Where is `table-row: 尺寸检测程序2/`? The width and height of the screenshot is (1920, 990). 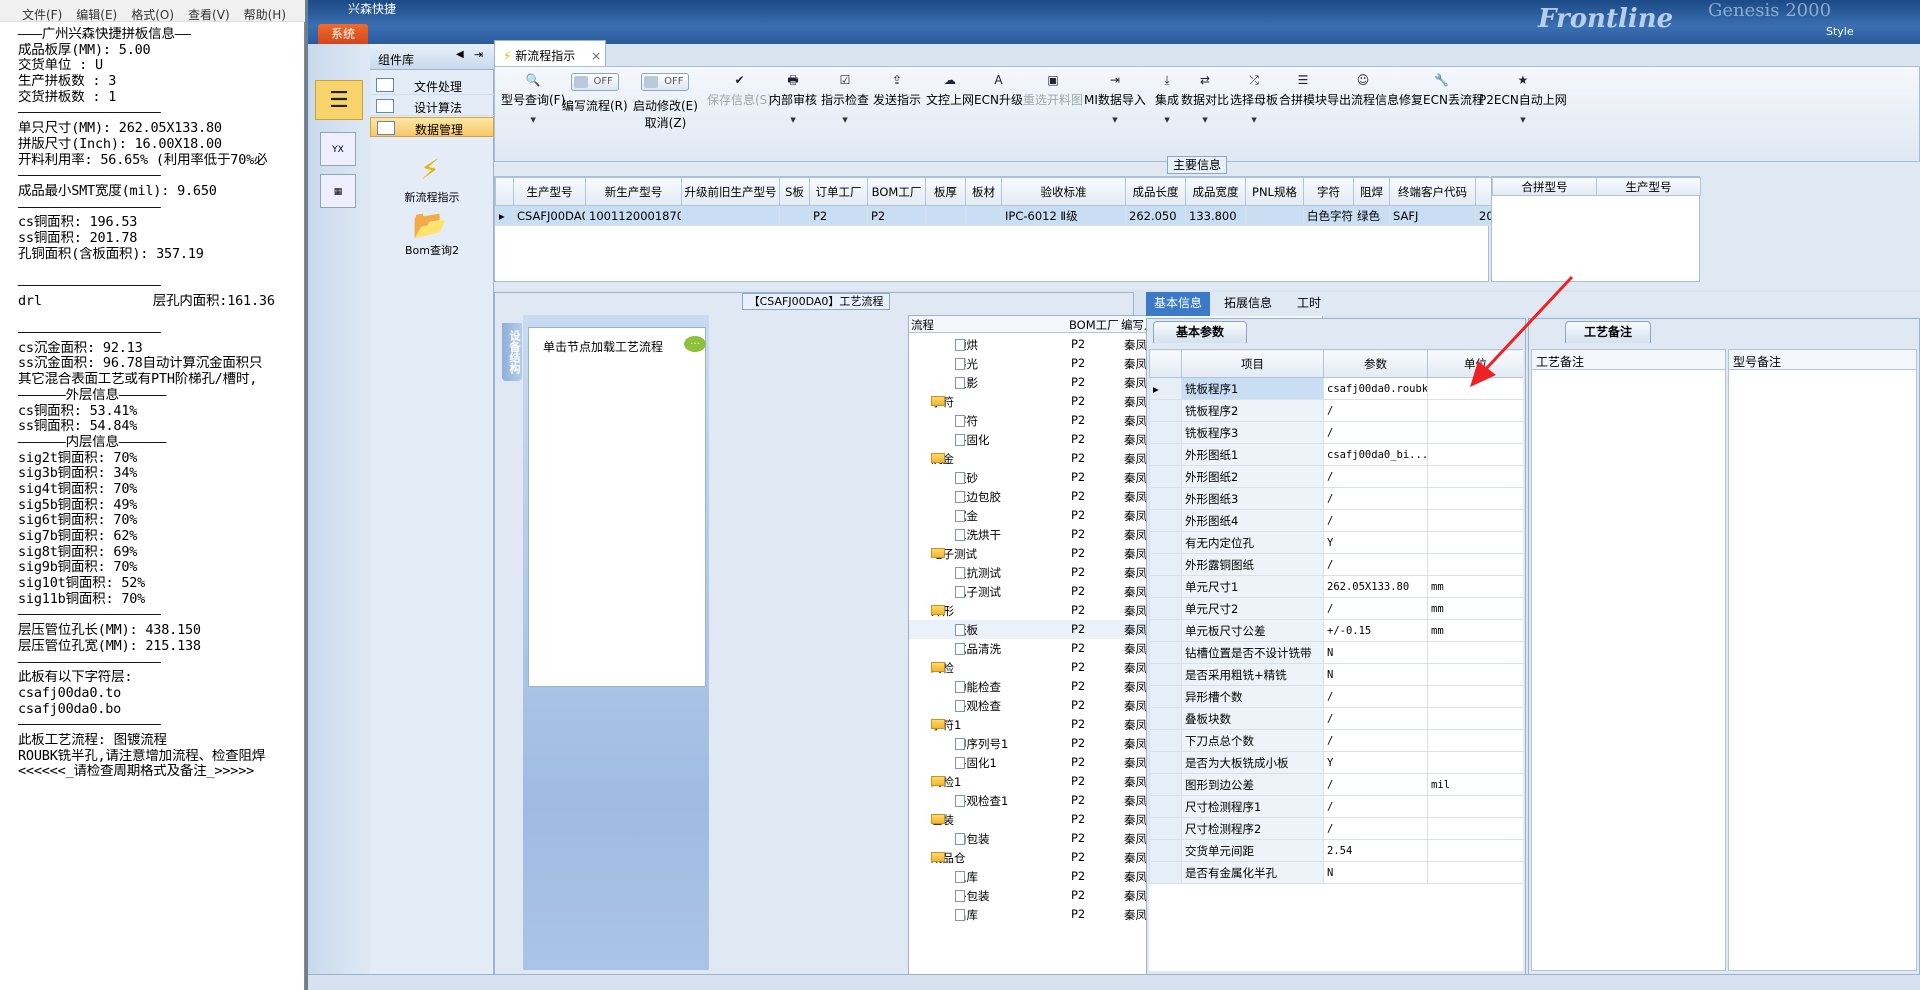
table-row: 尺寸检测程序2/ is located at coordinates (1336, 828).